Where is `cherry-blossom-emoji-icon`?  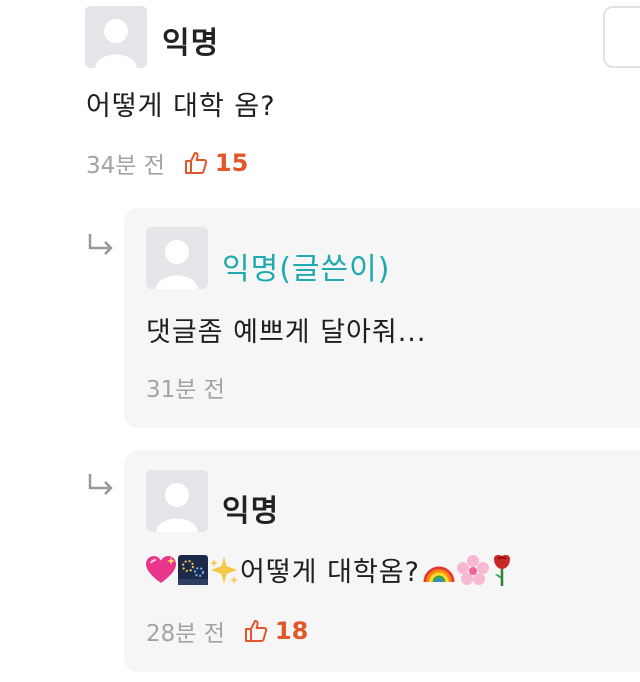 cherry-blossom-emoji-icon is located at coordinates (472, 569).